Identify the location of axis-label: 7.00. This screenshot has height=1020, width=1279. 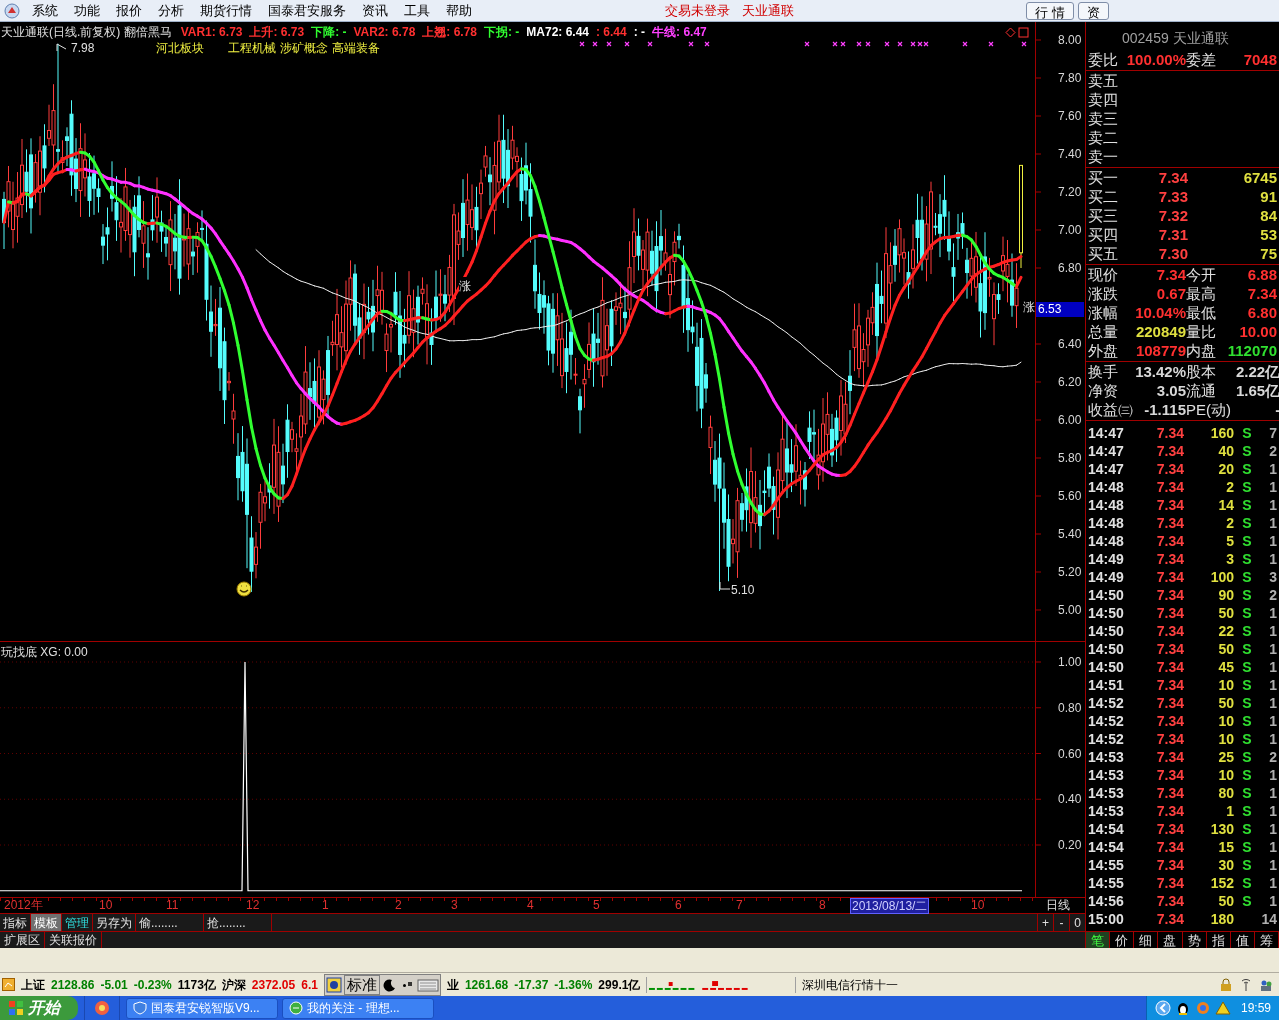
(1070, 230).